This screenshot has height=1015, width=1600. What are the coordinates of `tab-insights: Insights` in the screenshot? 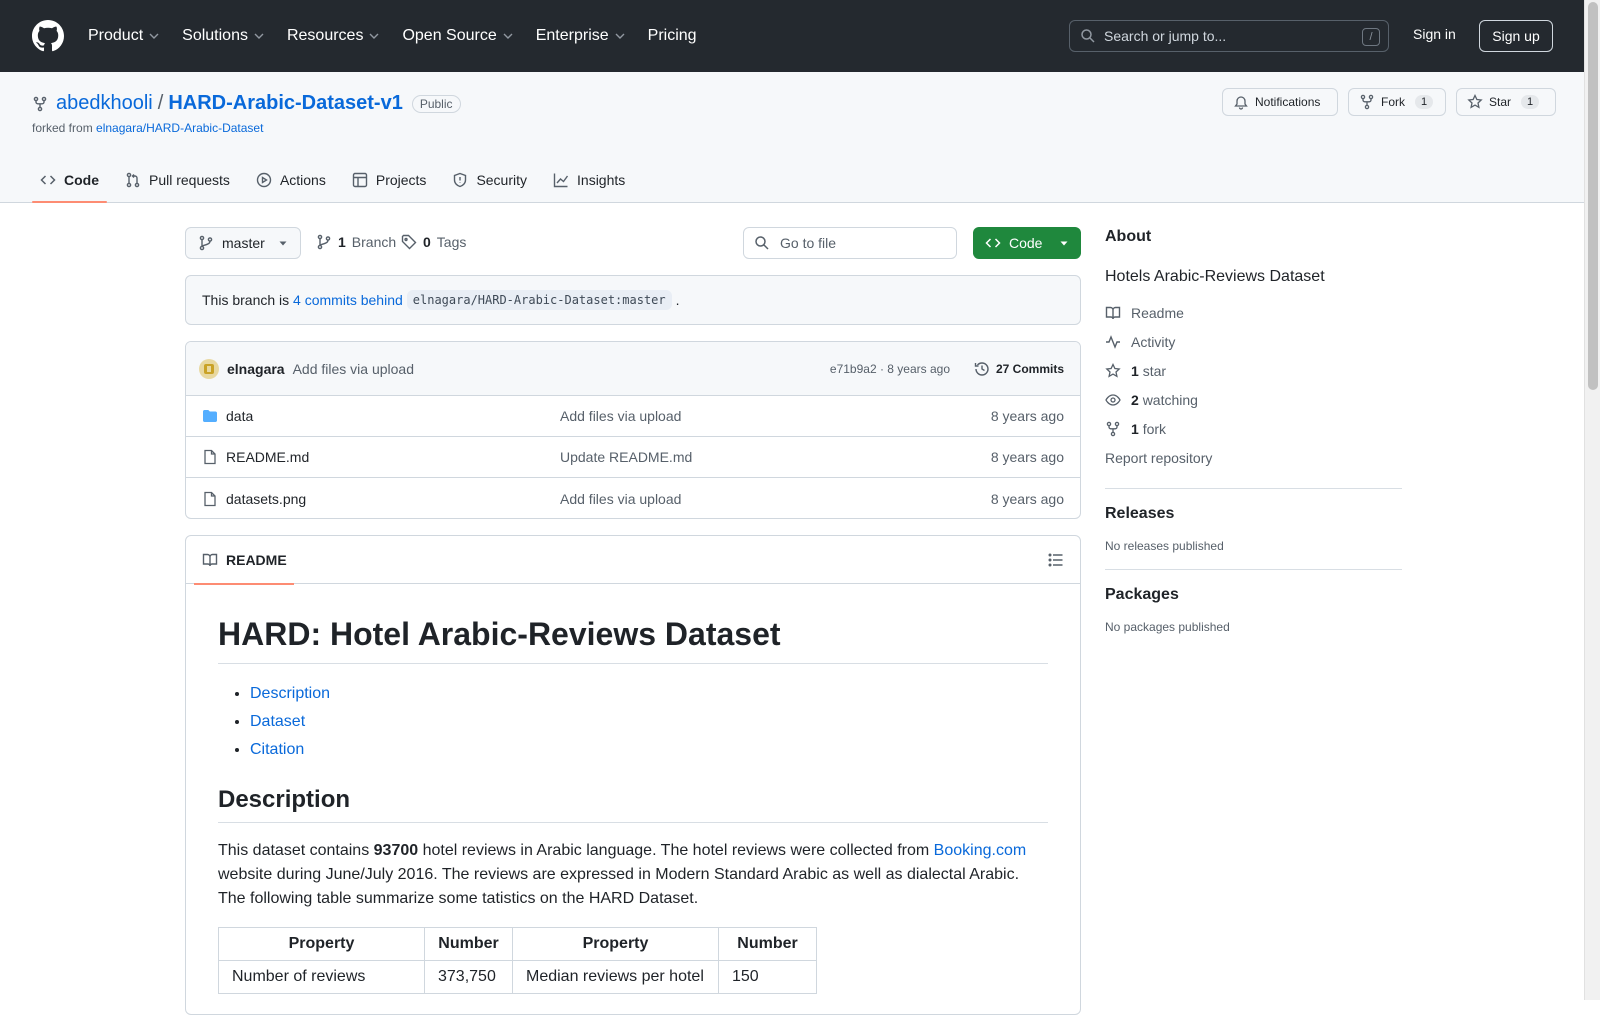 It's located at (589, 180).